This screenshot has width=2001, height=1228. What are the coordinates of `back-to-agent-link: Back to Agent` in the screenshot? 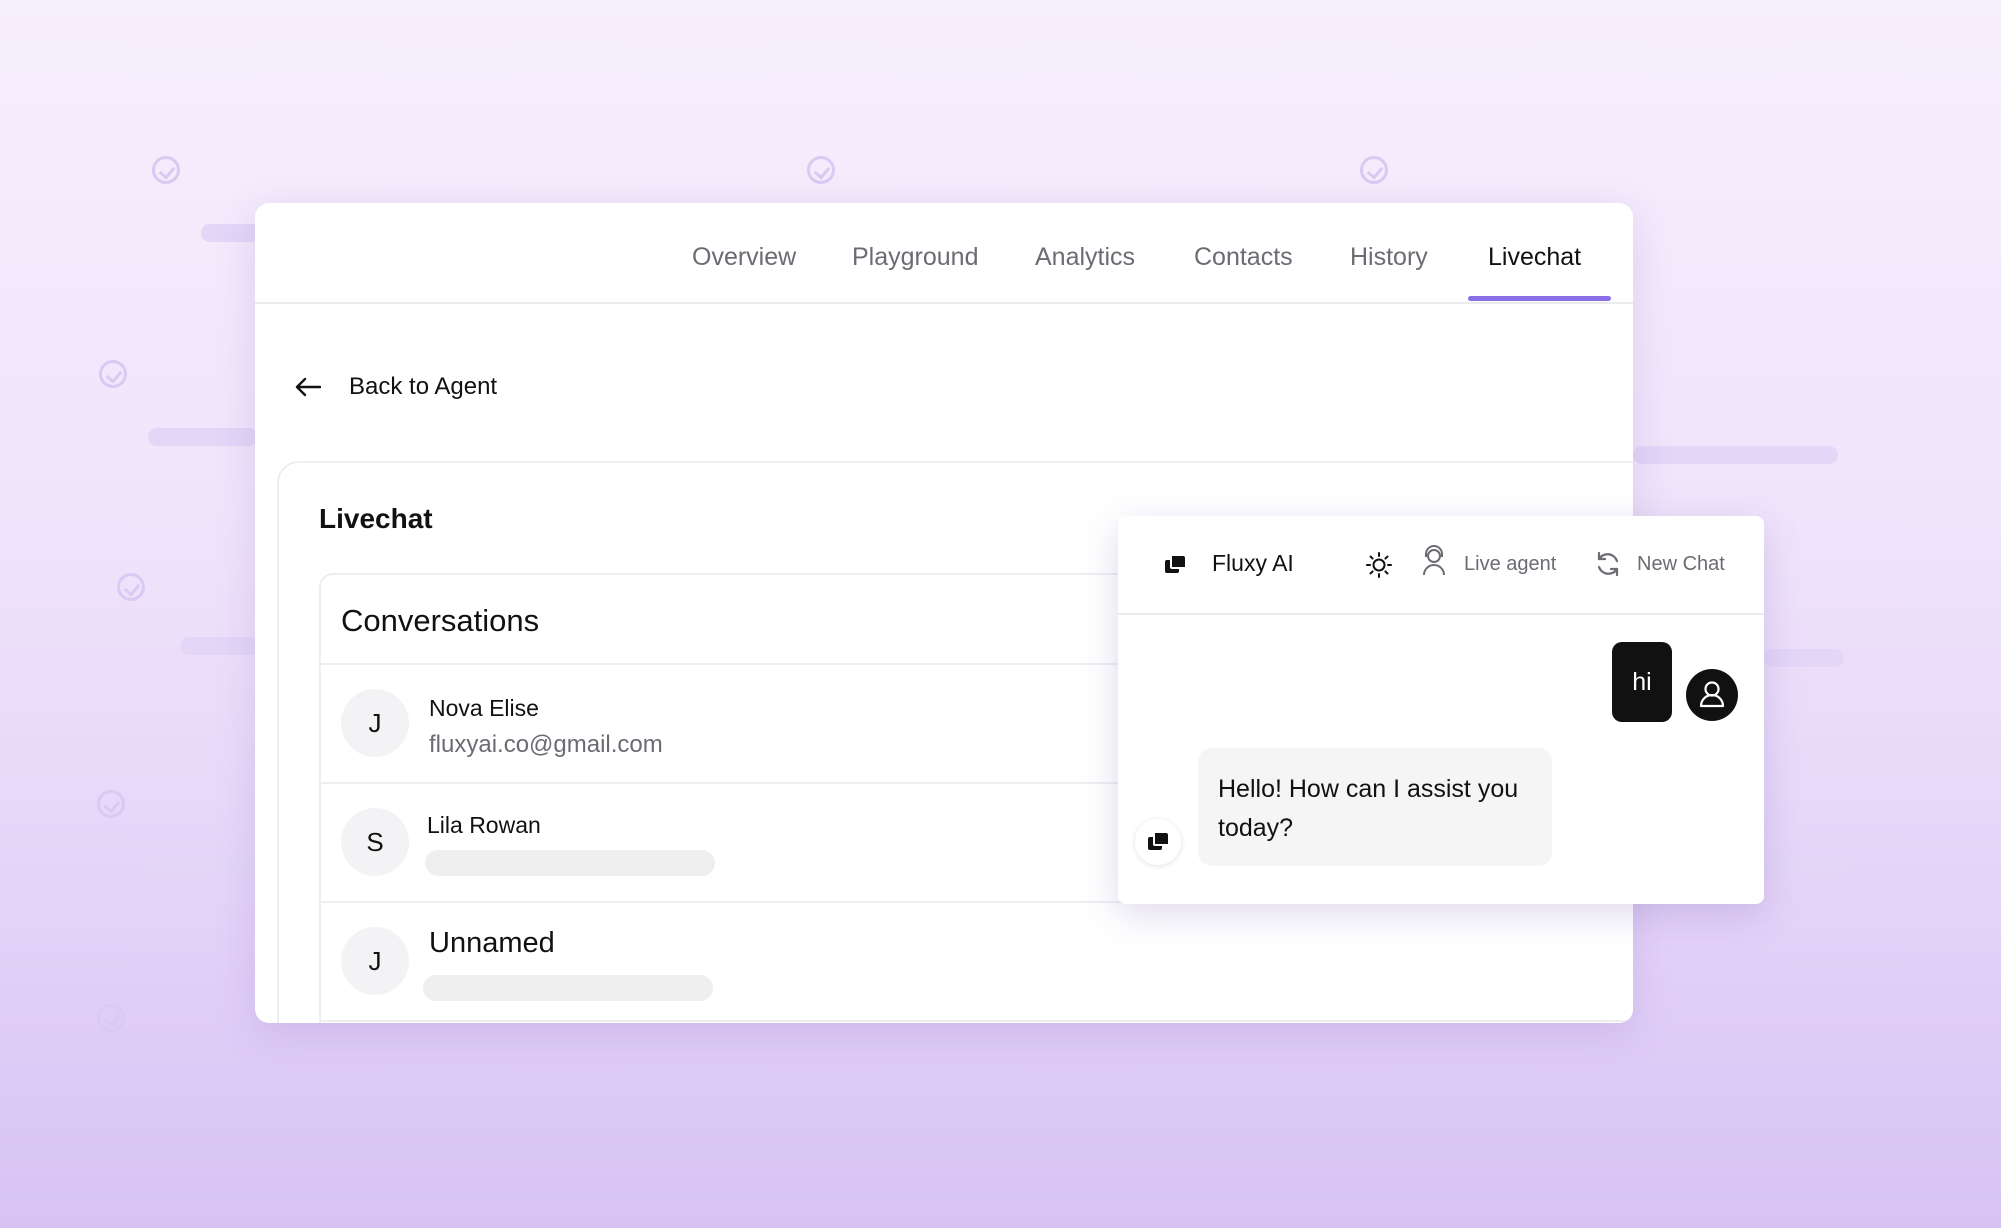 It's located at (396, 387).